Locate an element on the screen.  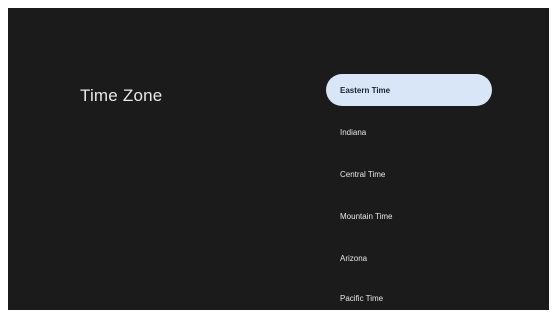
page-title: Time Zone is located at coordinates (121, 95).